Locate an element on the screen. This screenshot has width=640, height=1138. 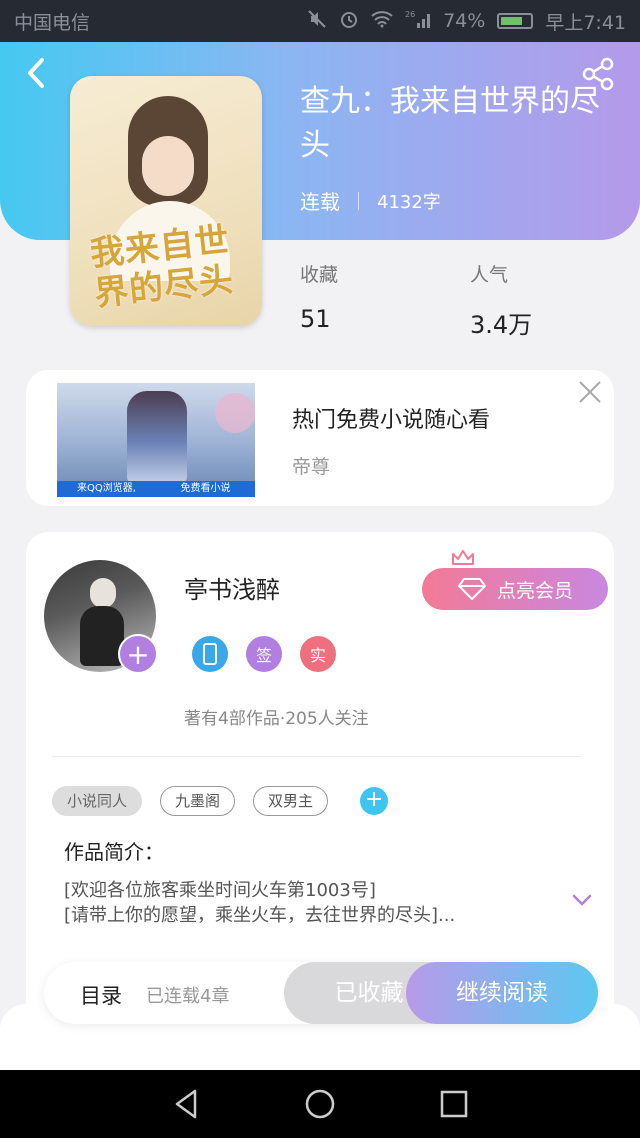
carrier-name: 中国电信 is located at coordinates (52, 22).